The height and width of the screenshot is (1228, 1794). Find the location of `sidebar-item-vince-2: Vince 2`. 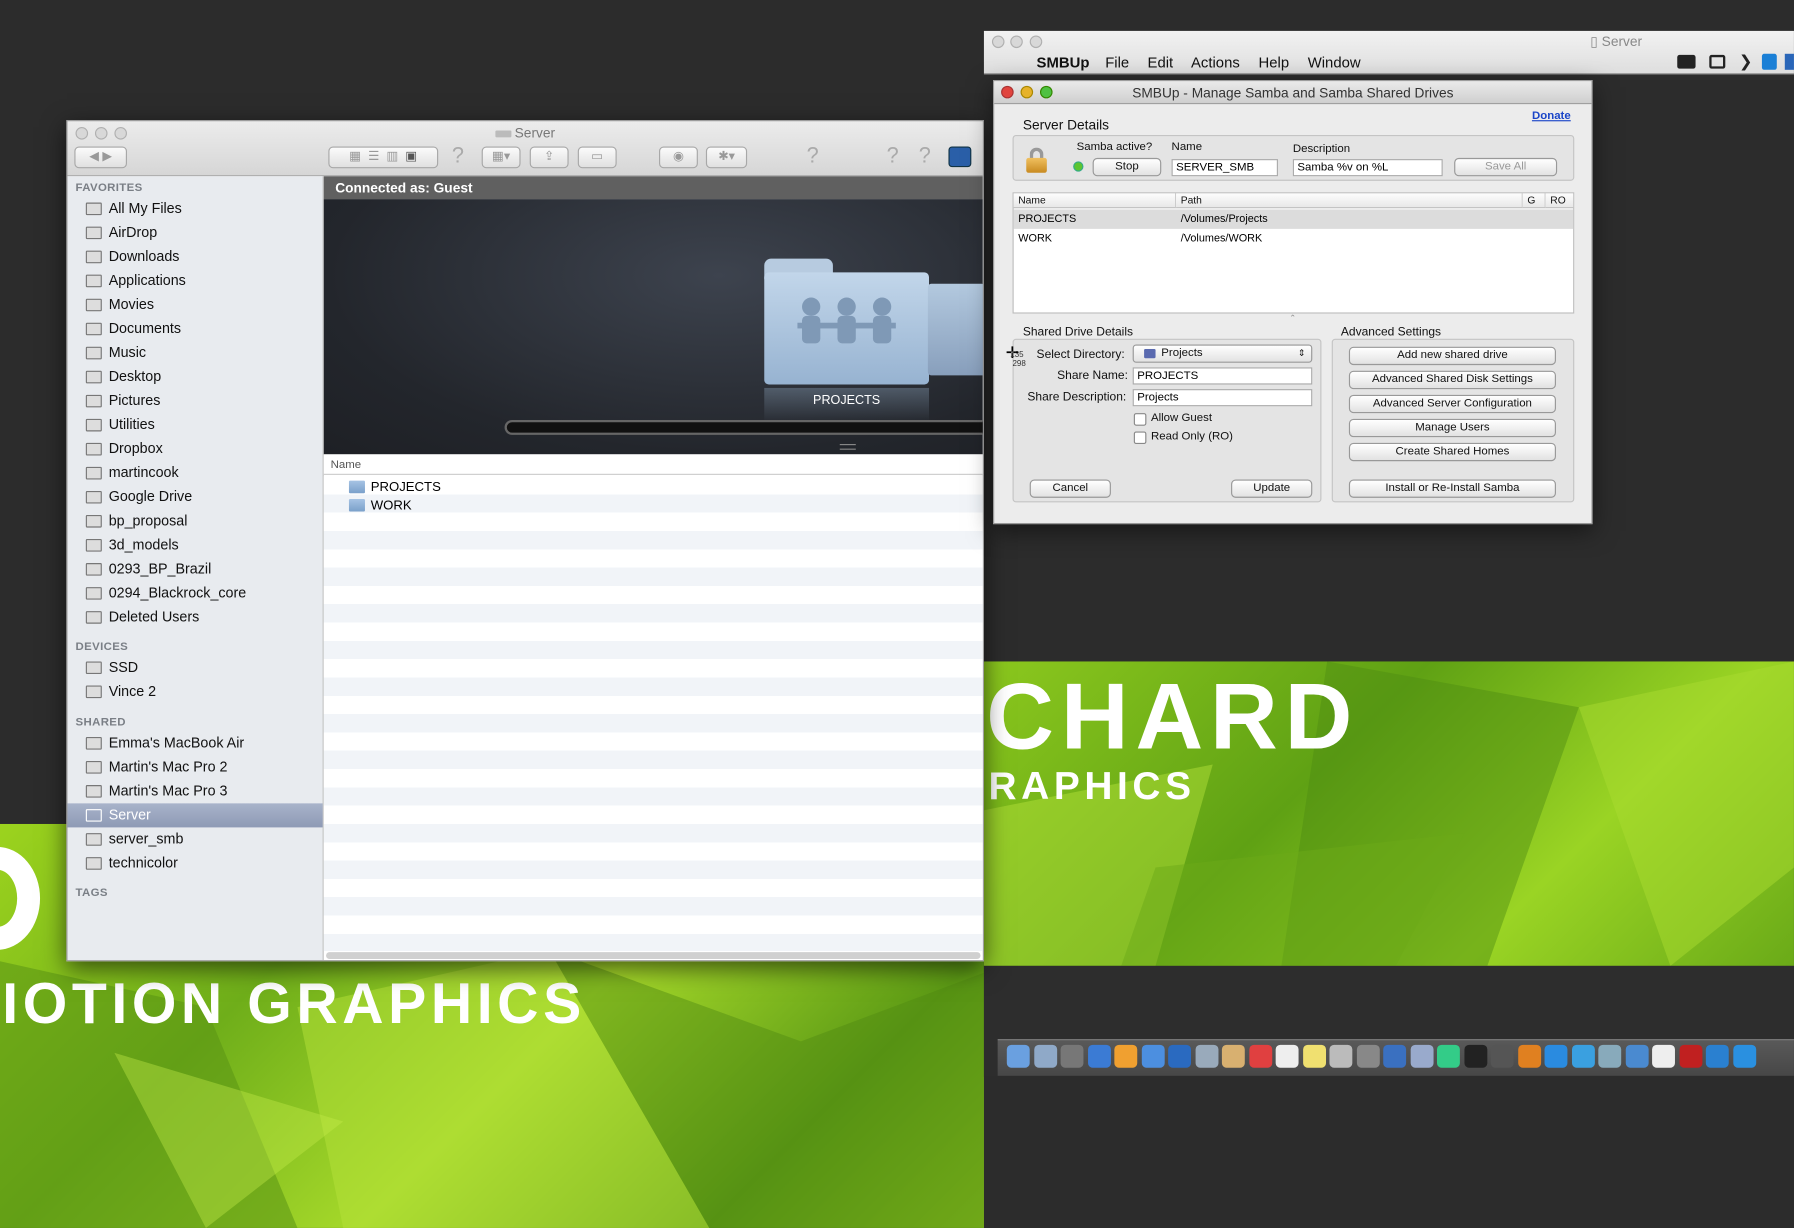

sidebar-item-vince-2: Vince 2 is located at coordinates (195, 692).